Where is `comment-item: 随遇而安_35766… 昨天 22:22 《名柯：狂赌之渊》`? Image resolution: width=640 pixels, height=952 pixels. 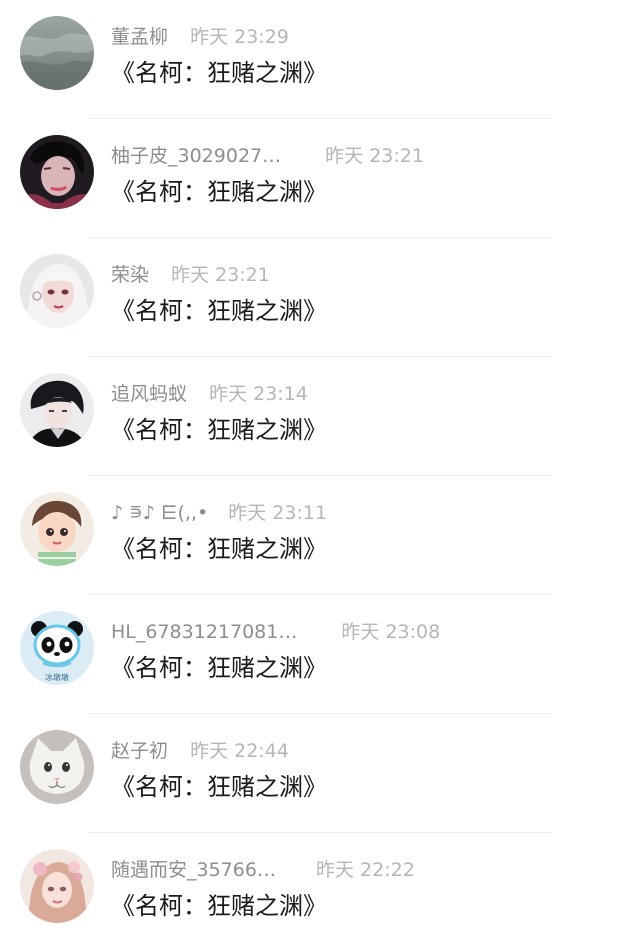 comment-item: 随遇而安_35766… 昨天 22:22 《名柯：狂赌之渊》 is located at coordinates (320, 892).